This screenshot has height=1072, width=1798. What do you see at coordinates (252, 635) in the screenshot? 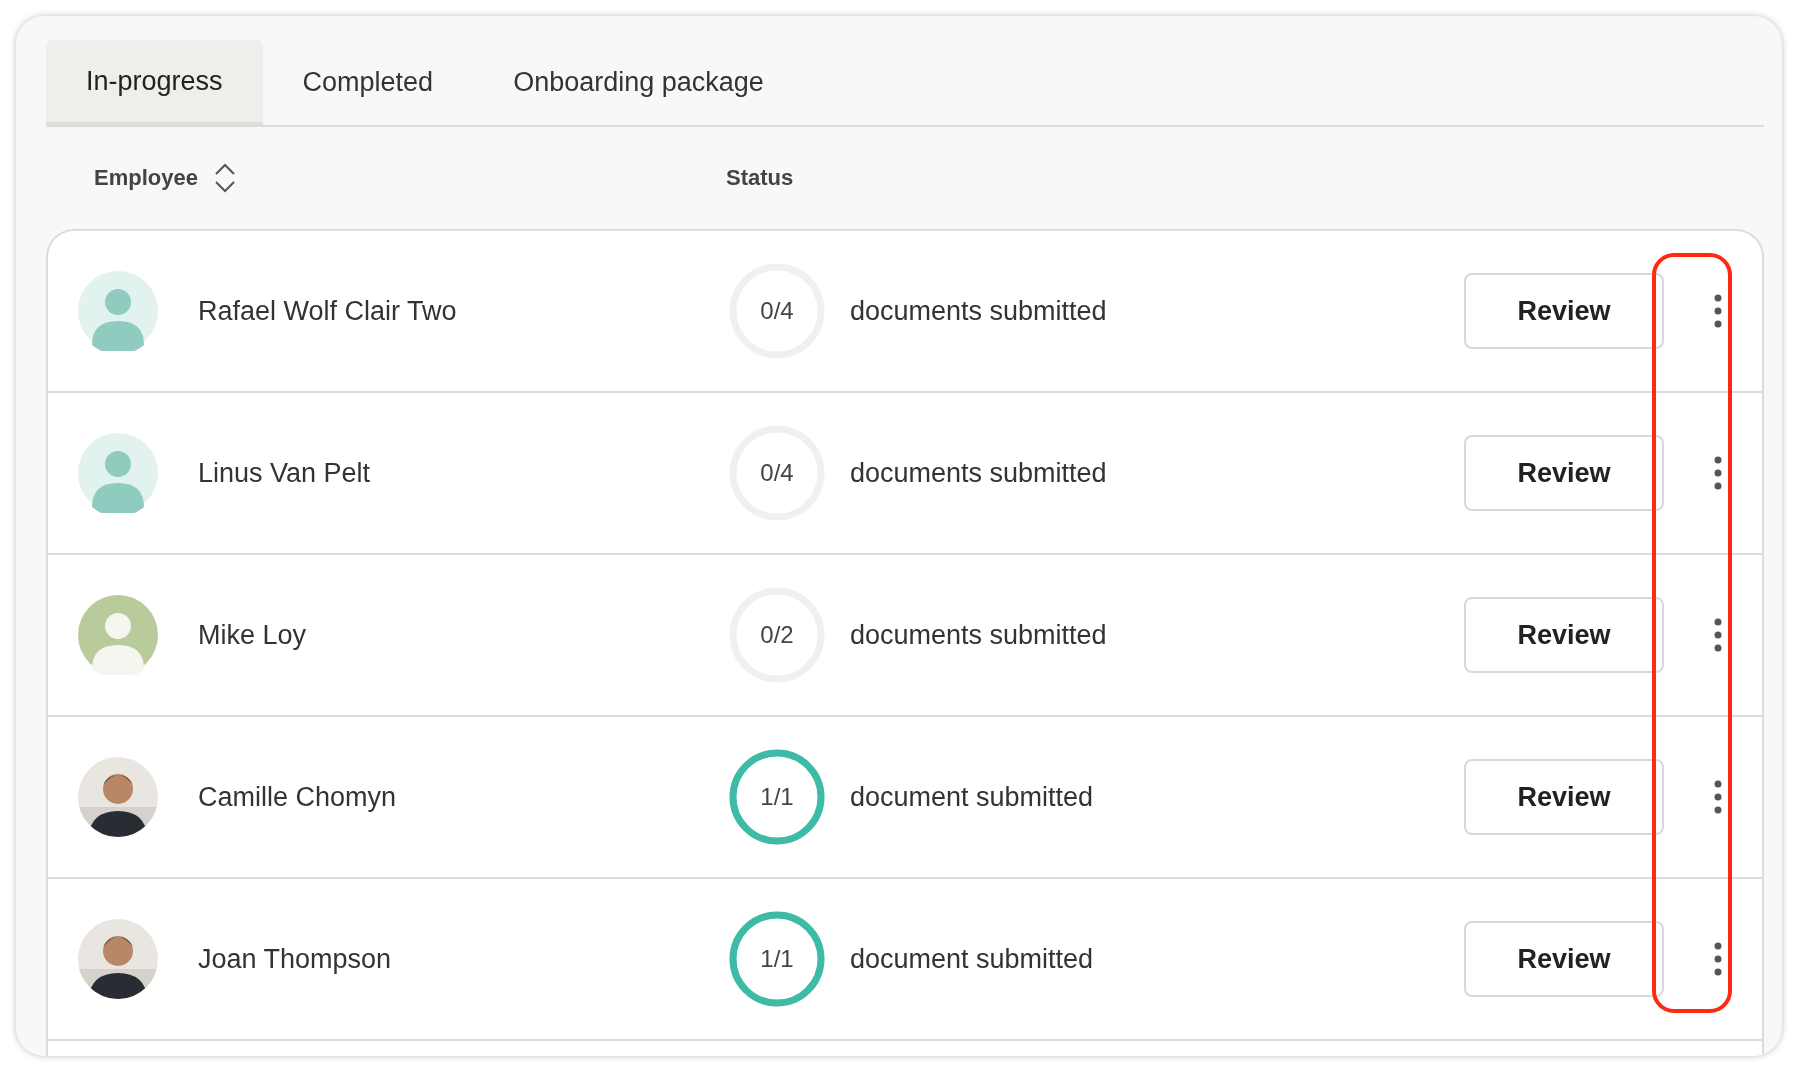
I see `employee-name: Mike Loy` at bounding box center [252, 635].